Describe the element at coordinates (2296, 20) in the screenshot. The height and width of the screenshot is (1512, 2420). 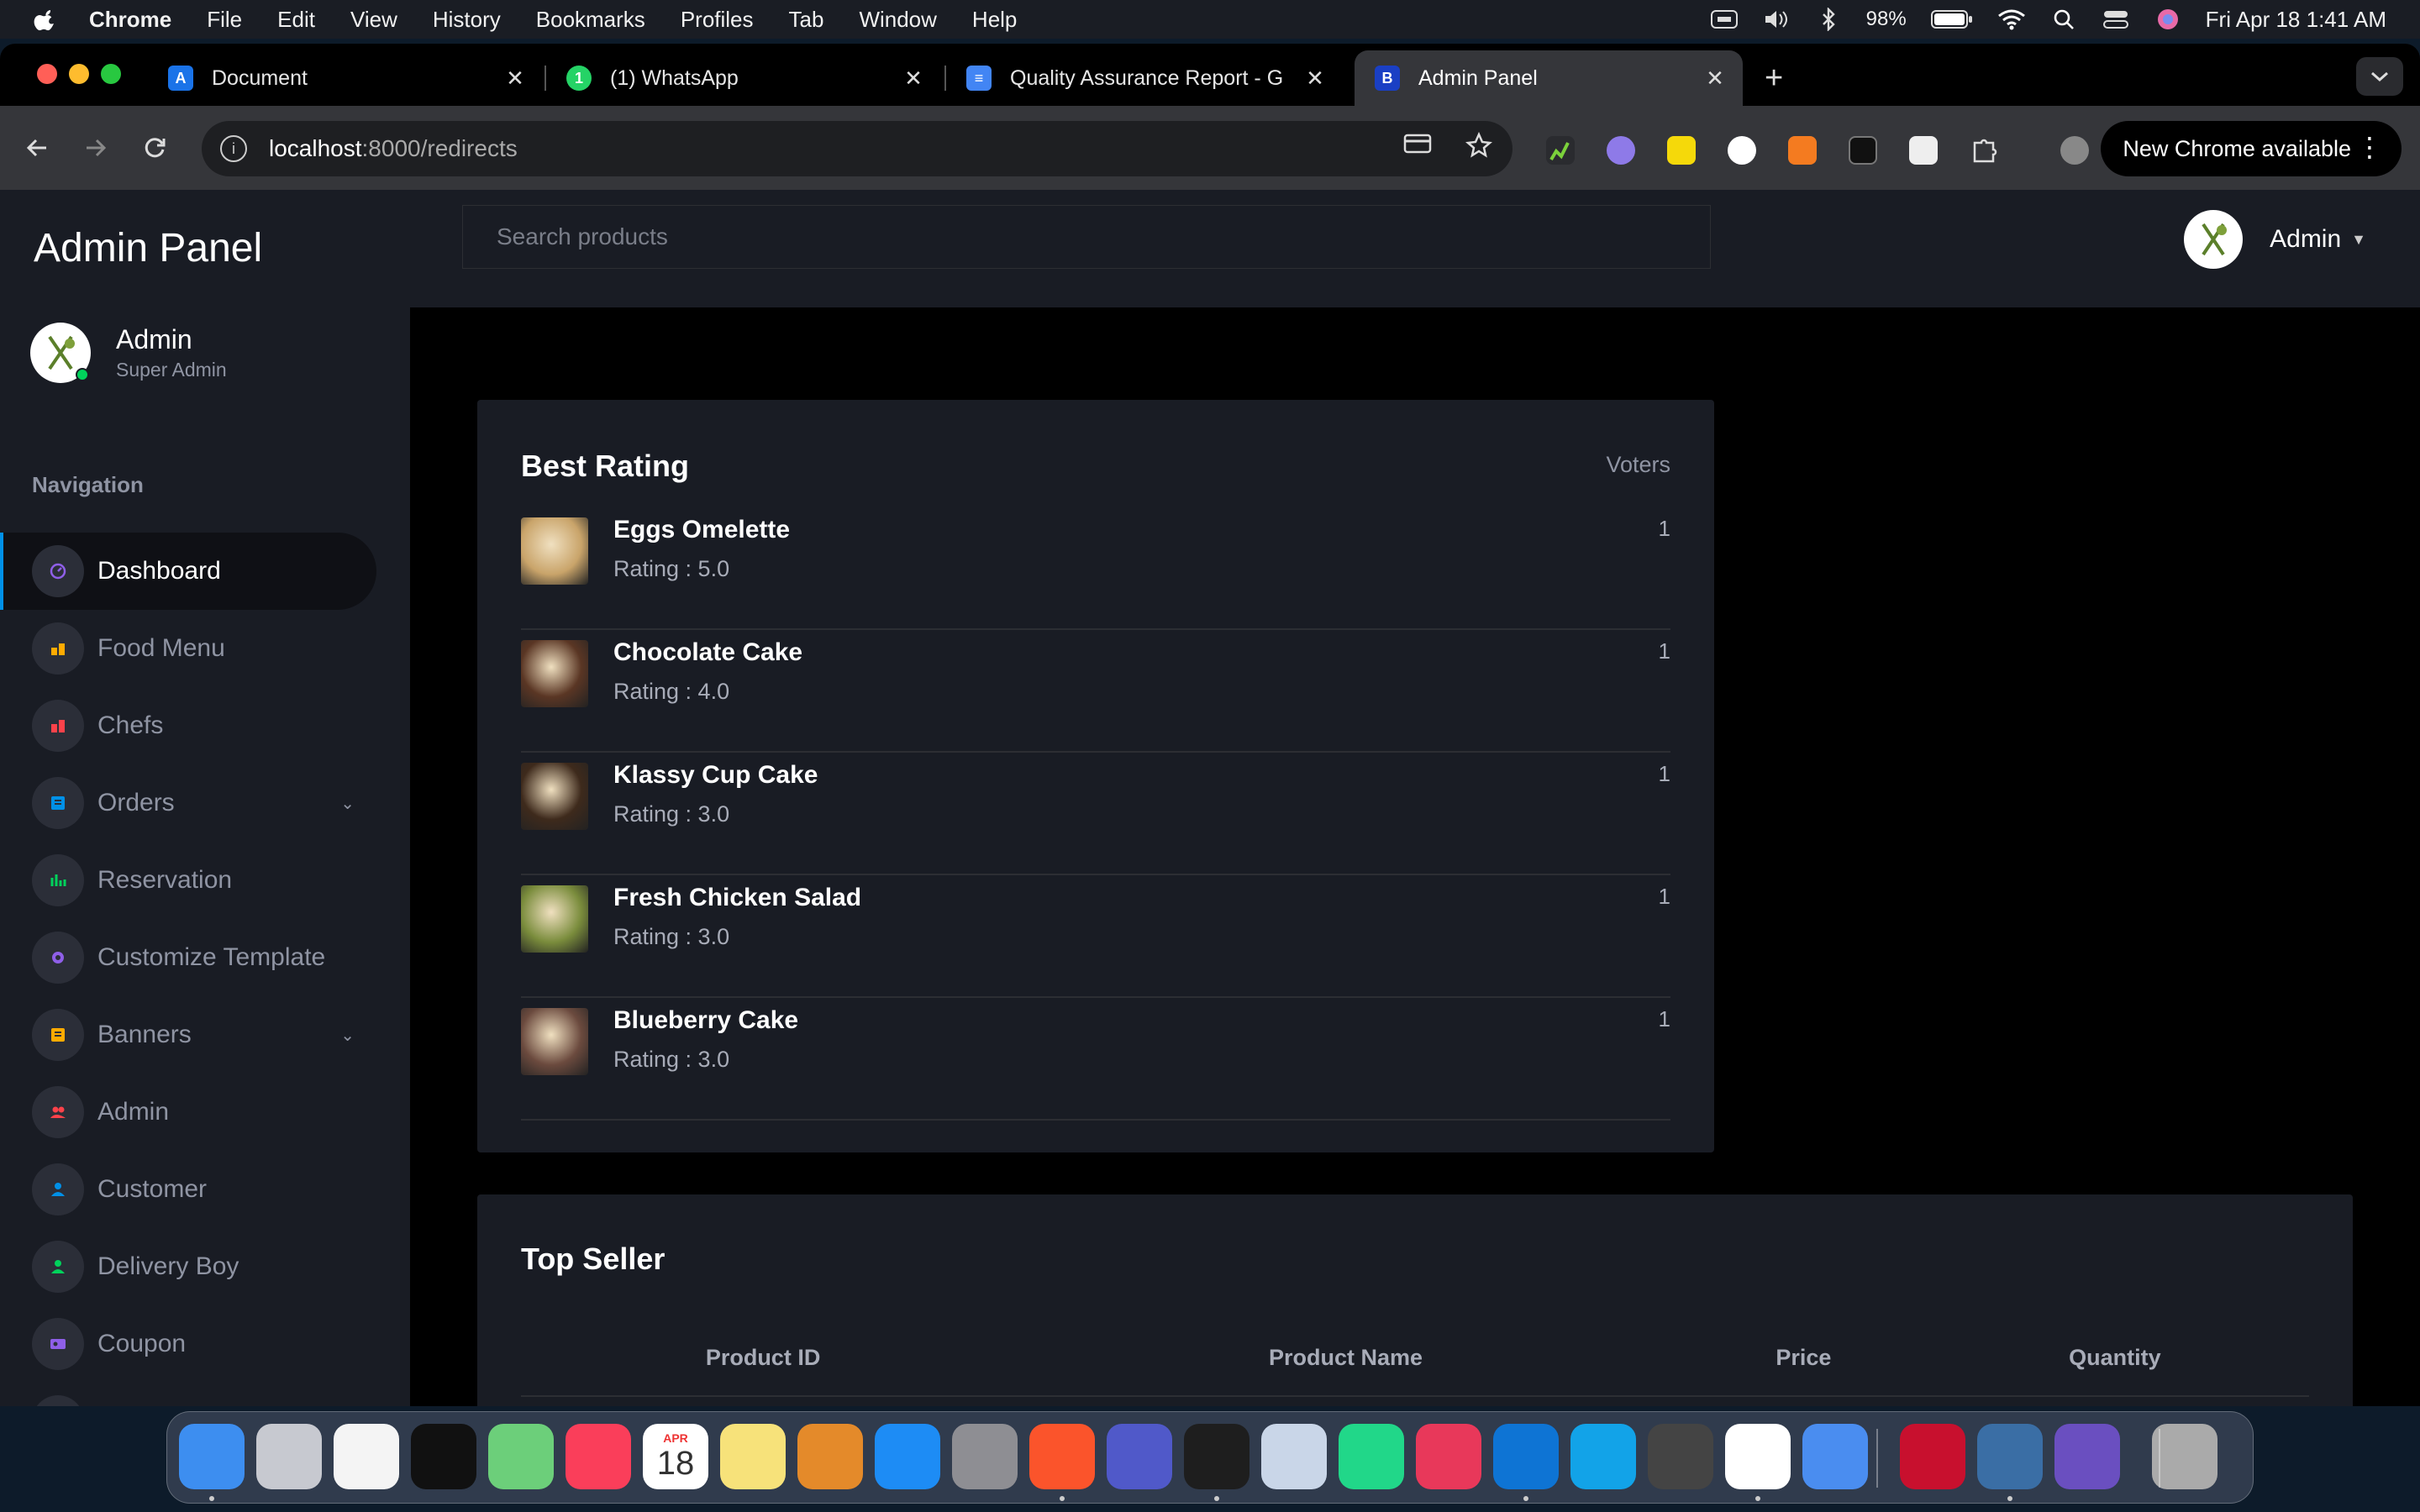
I see `menubar-clock: Fri Apr 18 1:41 AM` at that location.